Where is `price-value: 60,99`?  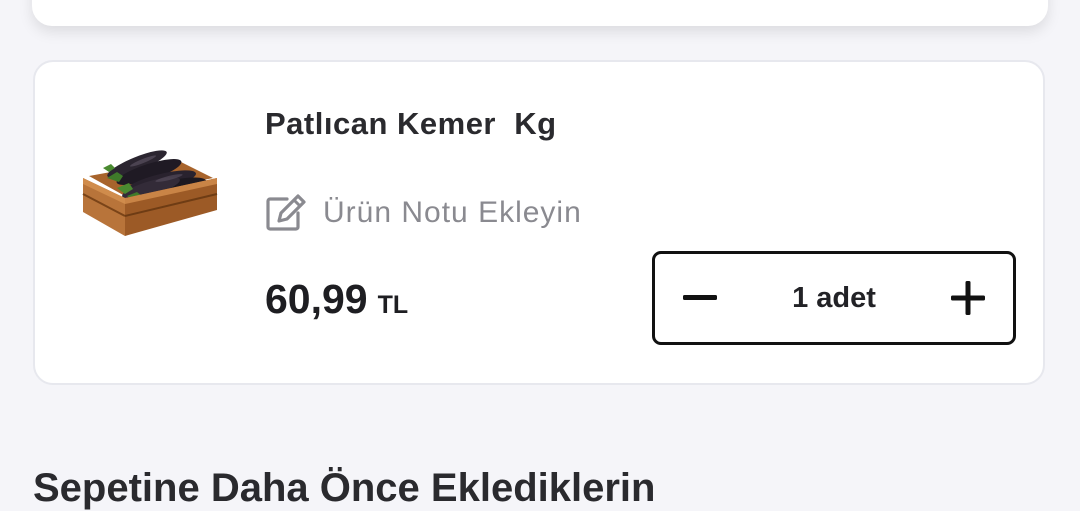
price-value: 60,99 is located at coordinates (316, 299).